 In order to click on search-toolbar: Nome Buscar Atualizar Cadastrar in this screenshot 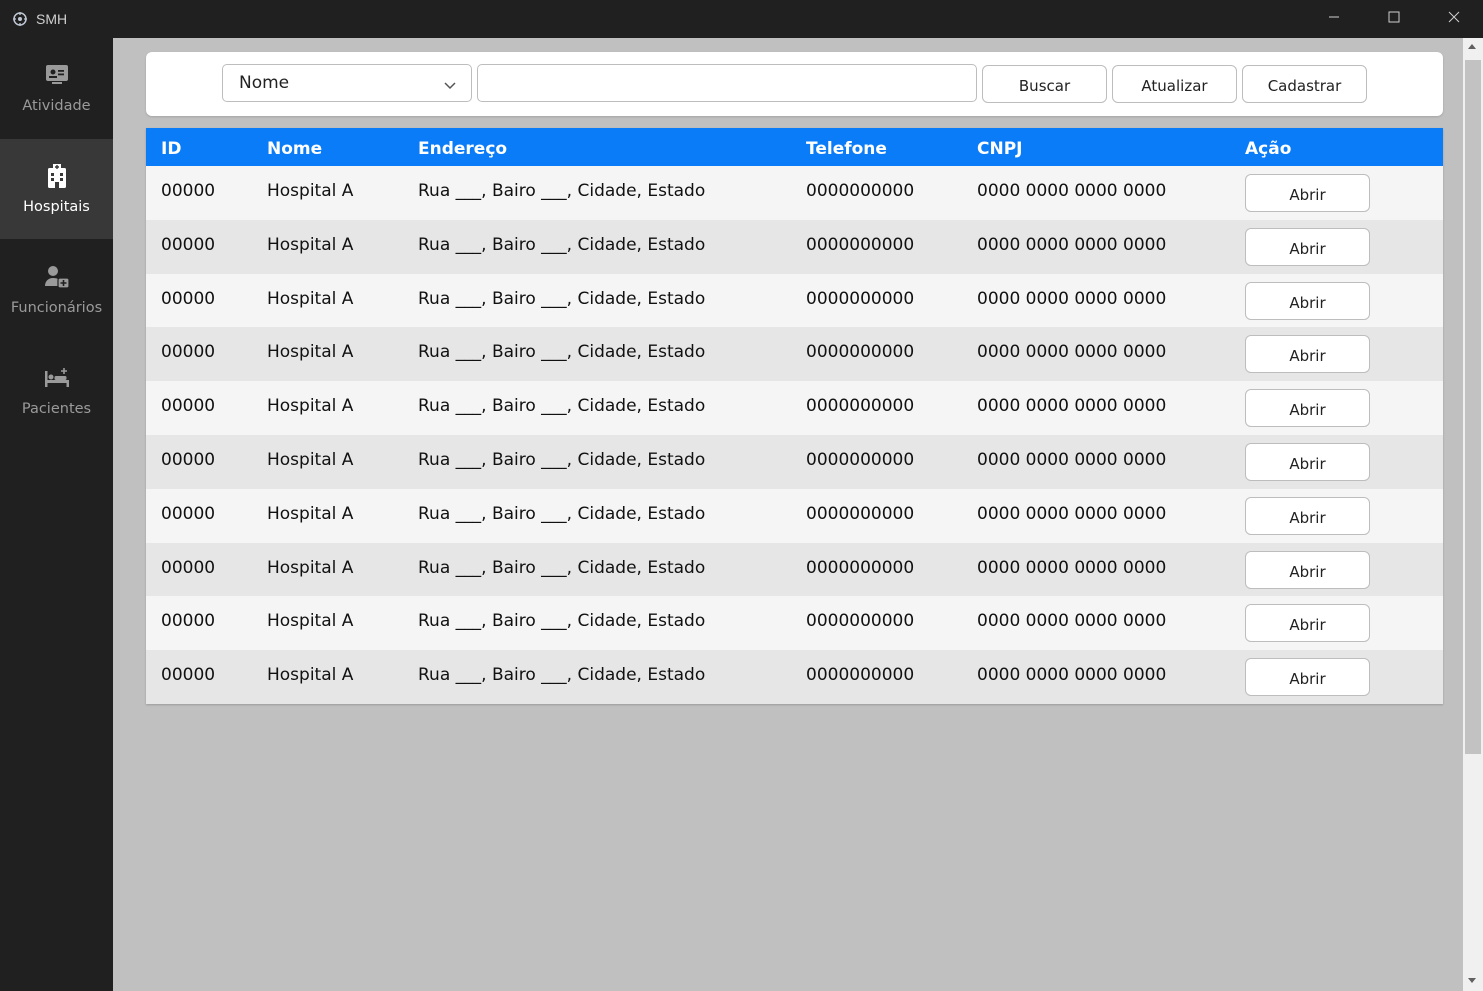, I will do `click(794, 84)`.